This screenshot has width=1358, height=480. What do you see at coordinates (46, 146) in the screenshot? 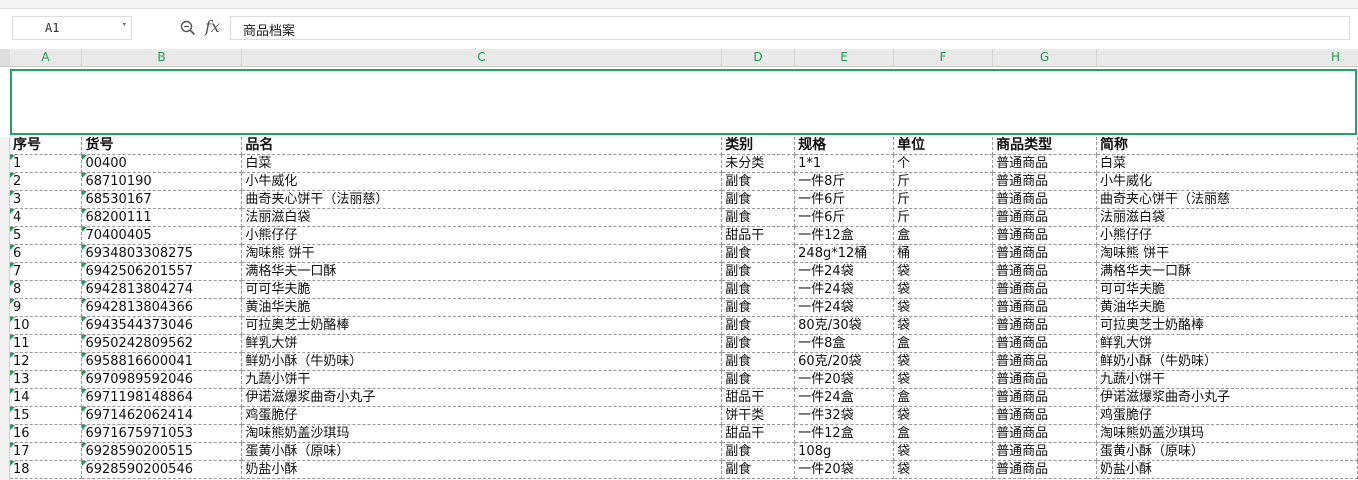
I see `header-cell: 序号` at bounding box center [46, 146].